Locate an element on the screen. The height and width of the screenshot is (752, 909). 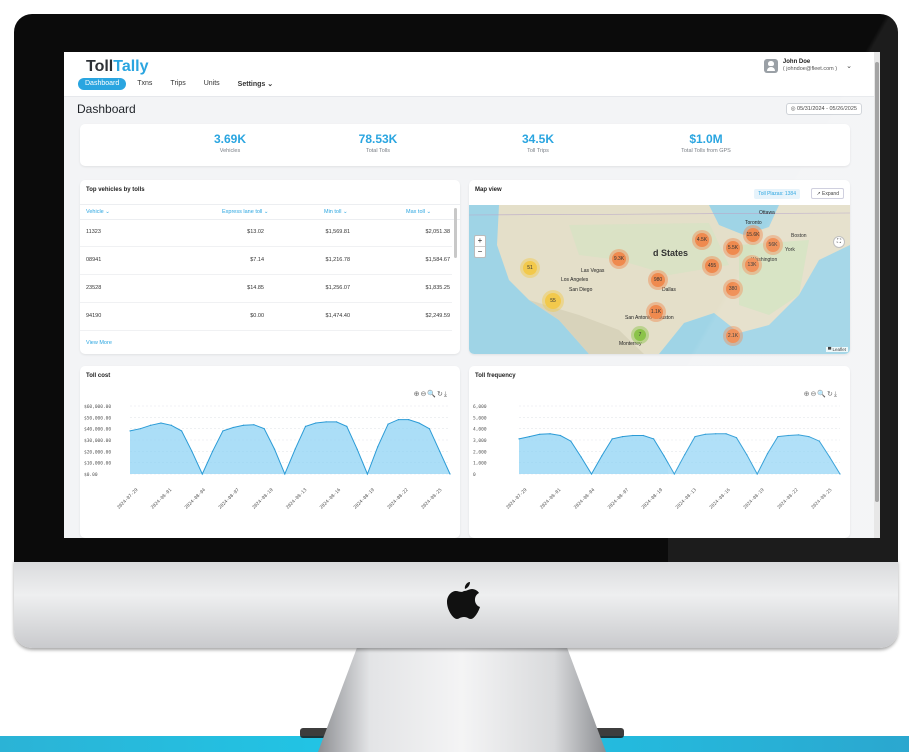
table-scrollbar is located at coordinates (455, 233).